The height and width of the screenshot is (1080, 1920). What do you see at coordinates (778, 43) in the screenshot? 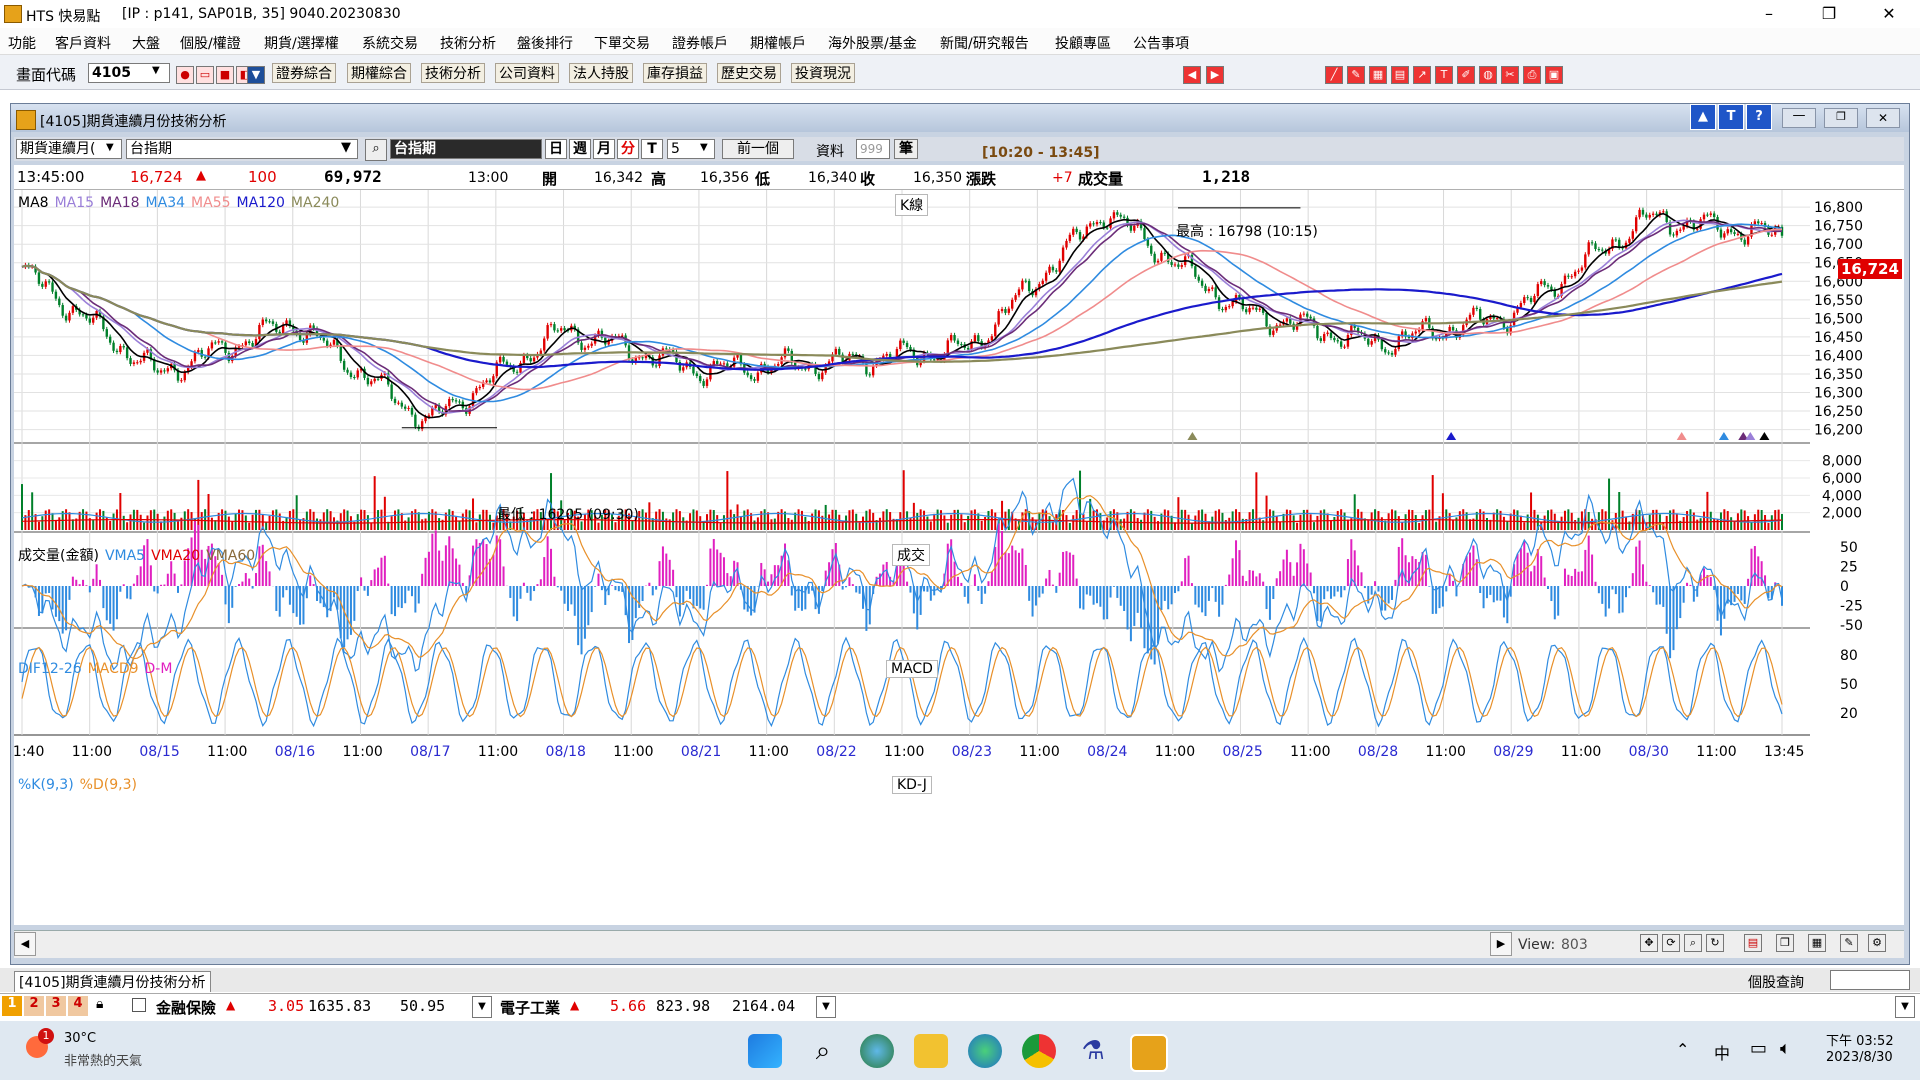
I see `menu-futures-account: 期權帳戶` at bounding box center [778, 43].